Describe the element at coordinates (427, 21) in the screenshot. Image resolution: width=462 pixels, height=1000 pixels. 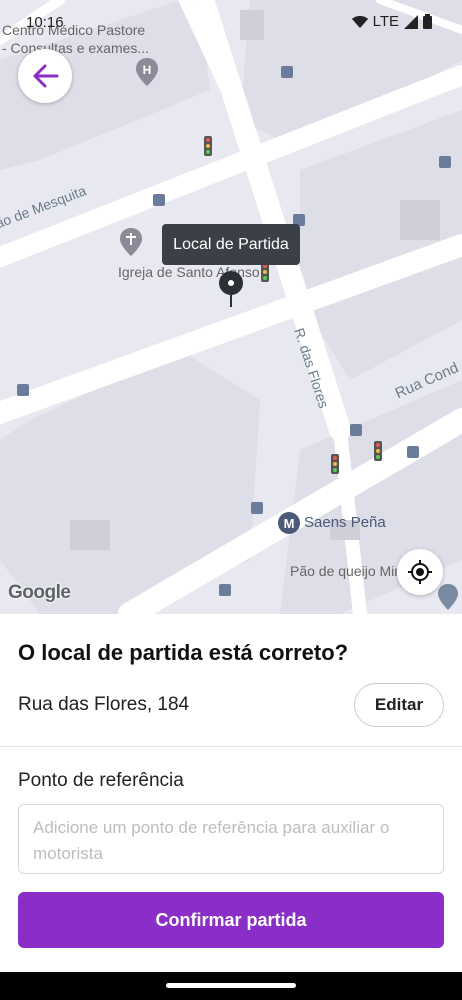
I see `battery-icon` at that location.